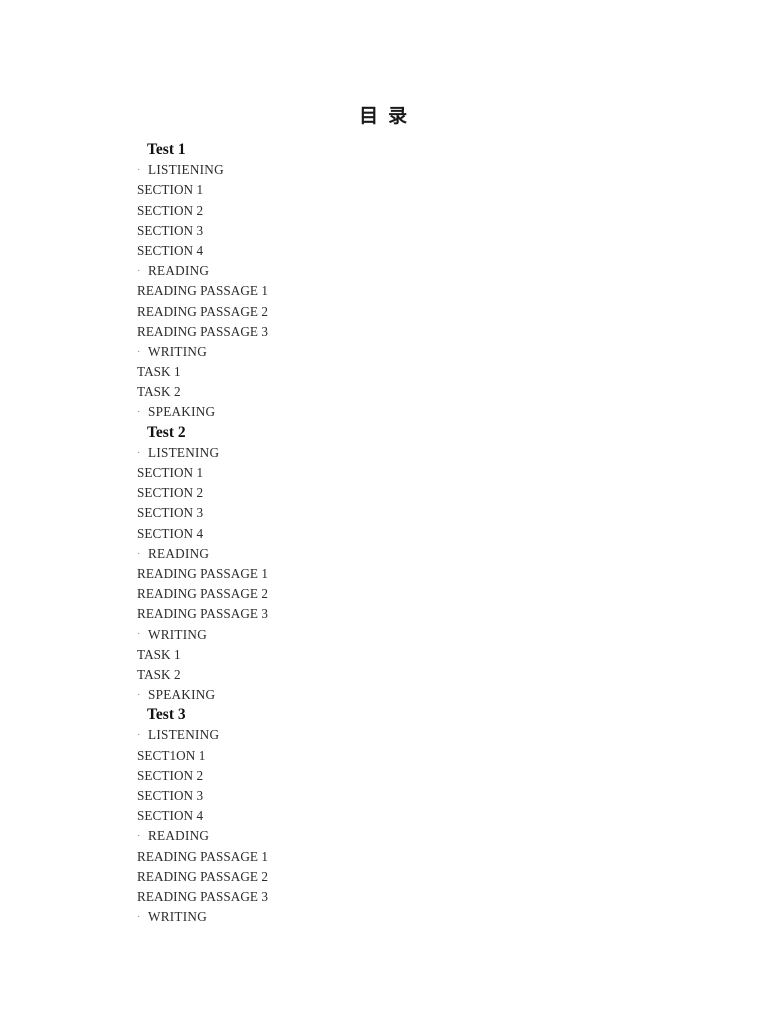 Image resolution: width=768 pixels, height=1024 pixels. I want to click on toc-section-entry: · LISTIENING, so click(347, 170).